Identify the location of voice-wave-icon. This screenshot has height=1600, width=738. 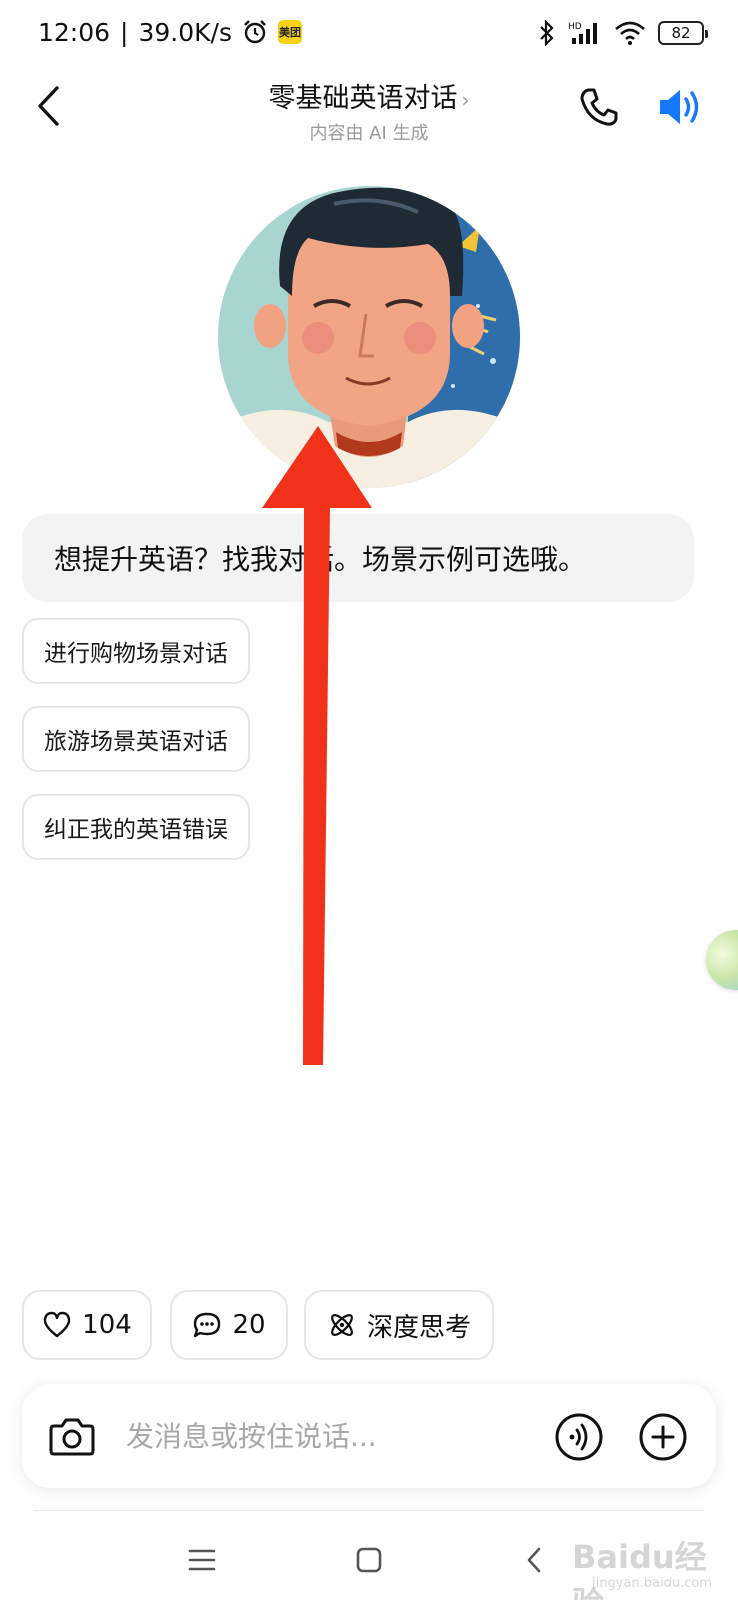
(579, 1437).